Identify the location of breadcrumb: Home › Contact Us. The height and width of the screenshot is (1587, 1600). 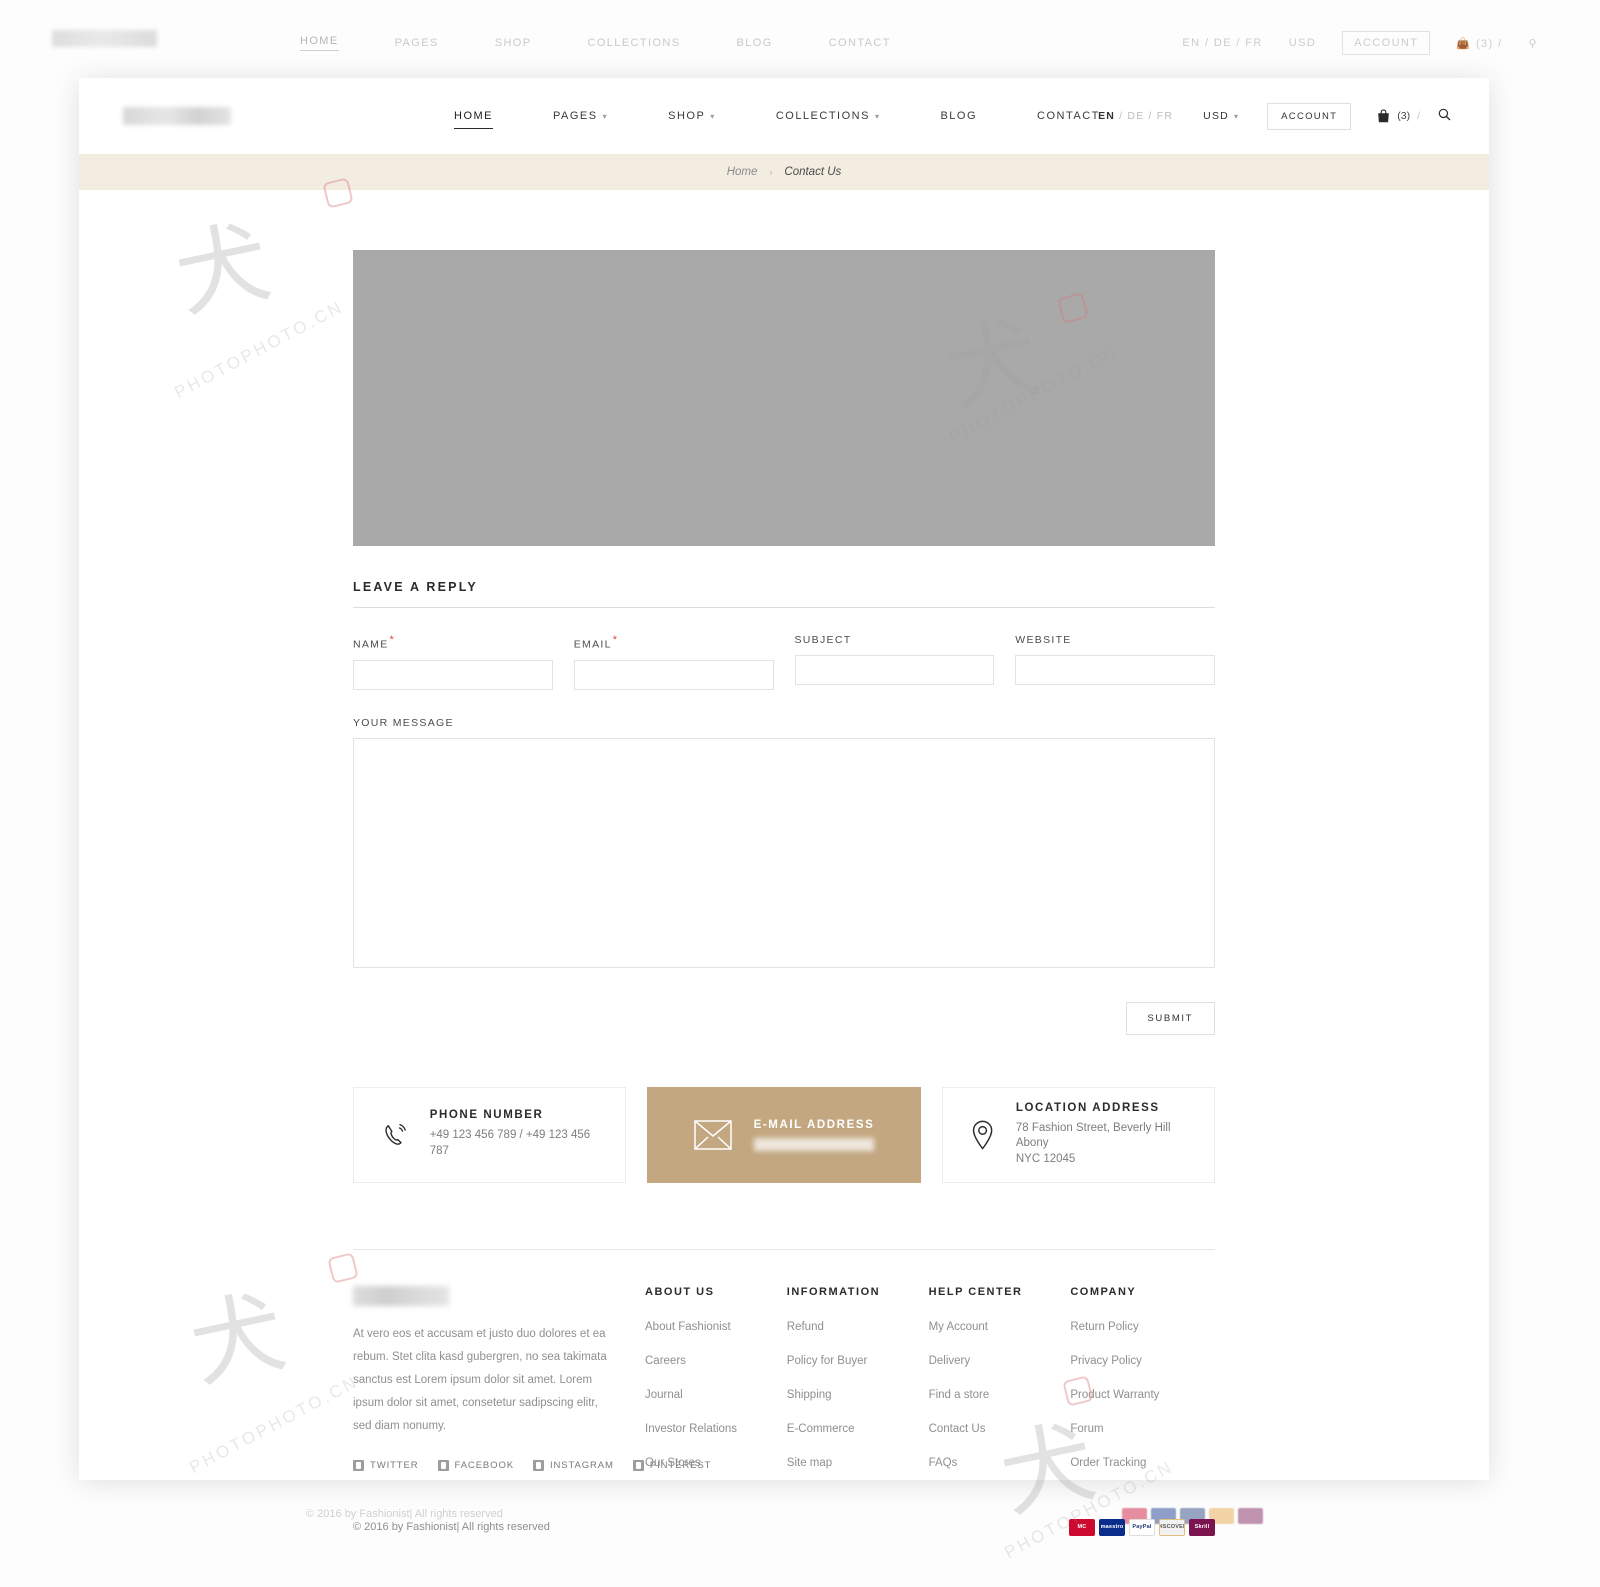
(784, 172).